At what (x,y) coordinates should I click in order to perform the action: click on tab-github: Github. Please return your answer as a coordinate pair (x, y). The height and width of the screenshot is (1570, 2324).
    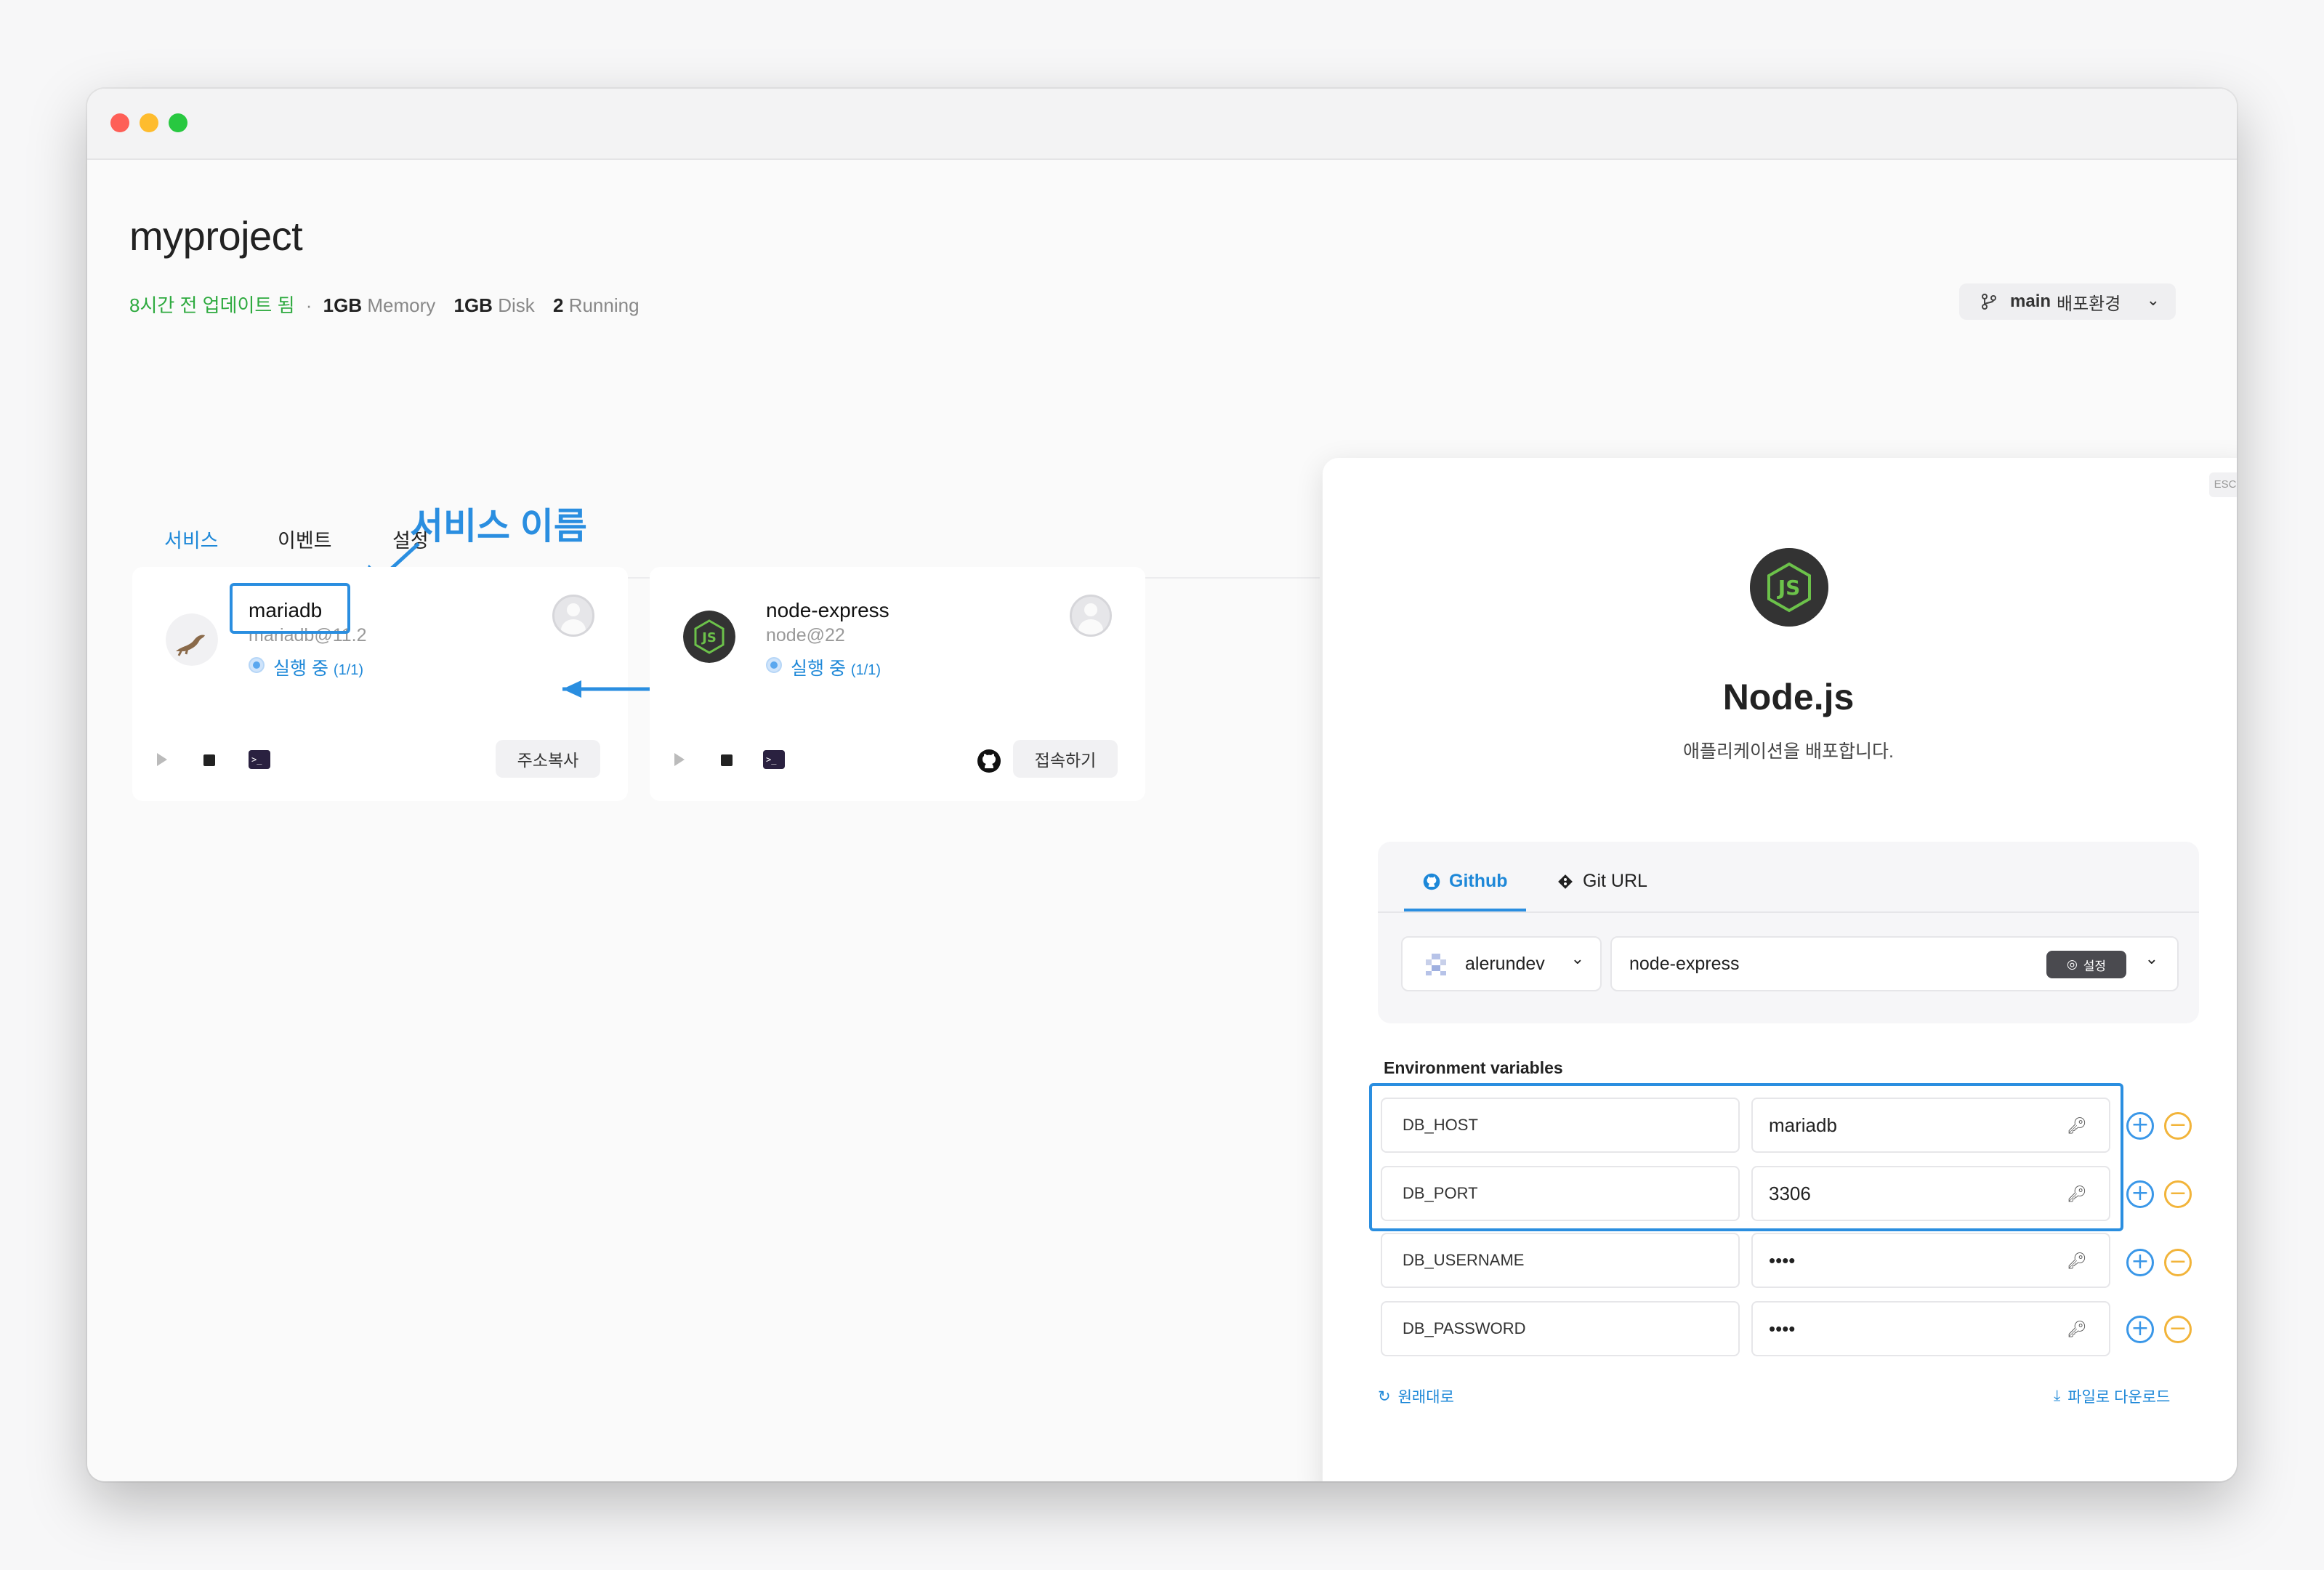
    Looking at the image, I should click on (1465, 881).